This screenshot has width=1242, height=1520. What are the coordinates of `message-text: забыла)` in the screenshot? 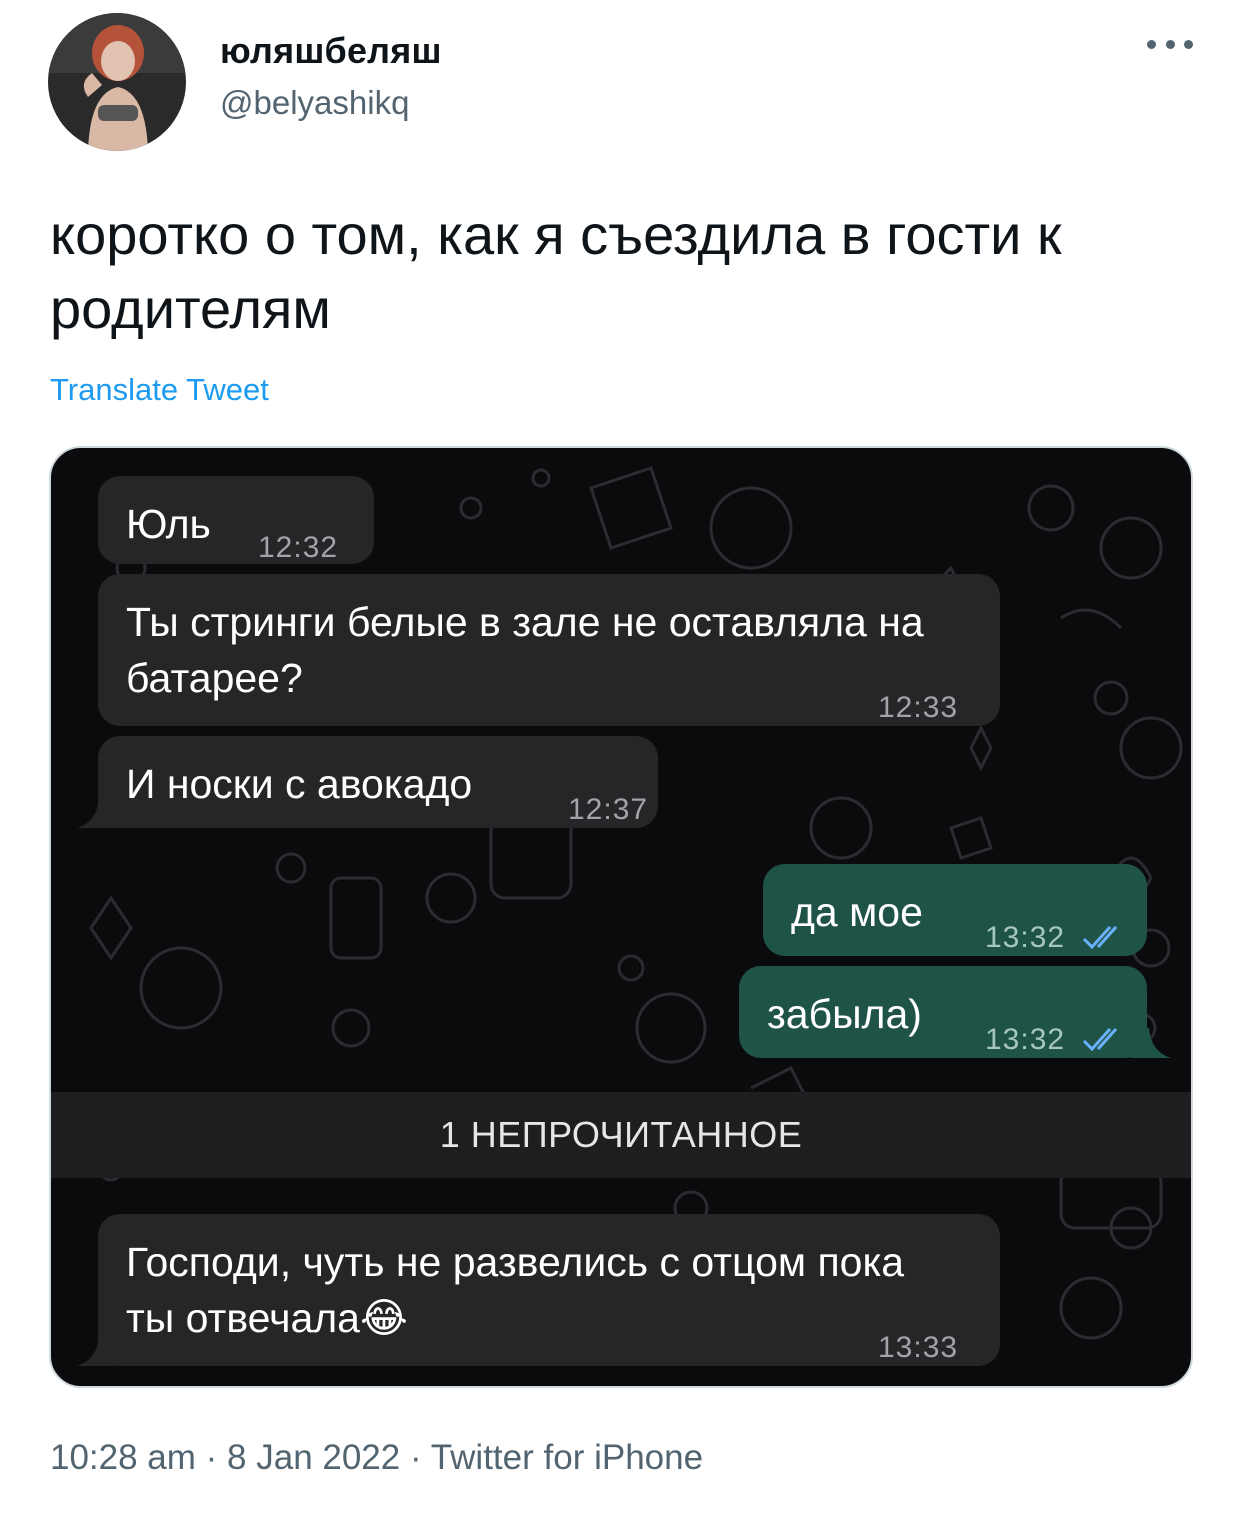 It's located at (844, 1014).